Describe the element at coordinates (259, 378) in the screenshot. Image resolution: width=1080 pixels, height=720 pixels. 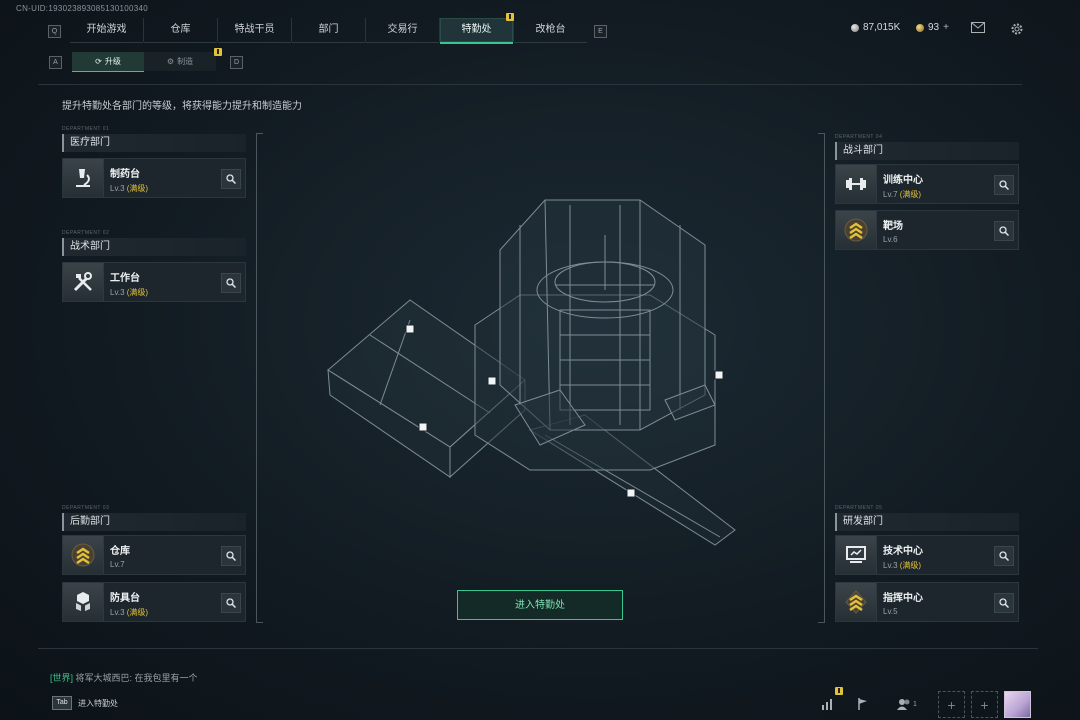
I see `frame-bracket-left` at that location.